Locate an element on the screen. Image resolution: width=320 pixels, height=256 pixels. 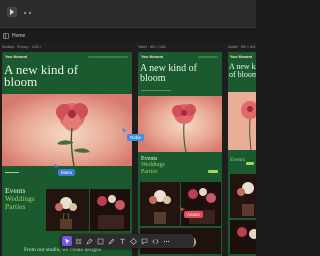
events-weddings: Weddings is located at coordinates (153, 165).